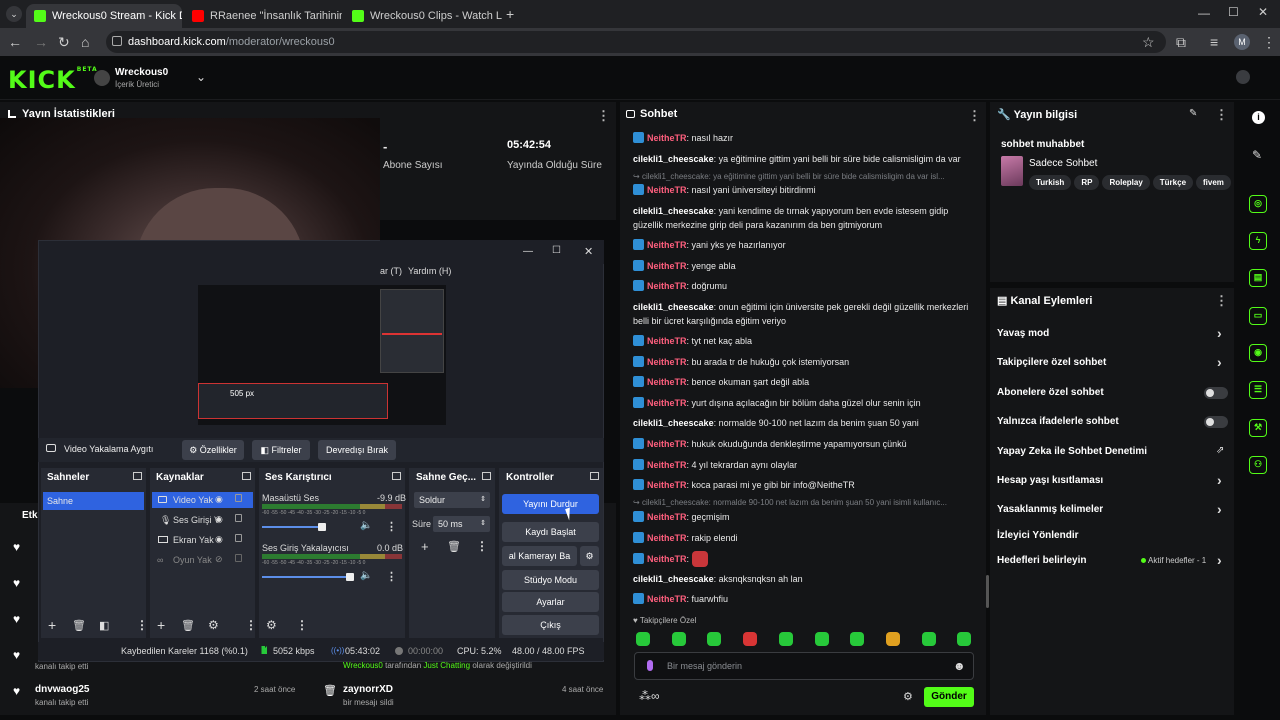 The height and width of the screenshot is (720, 1280). What do you see at coordinates (987, 591) in the screenshot?
I see `chat-scrollbar` at bounding box center [987, 591].